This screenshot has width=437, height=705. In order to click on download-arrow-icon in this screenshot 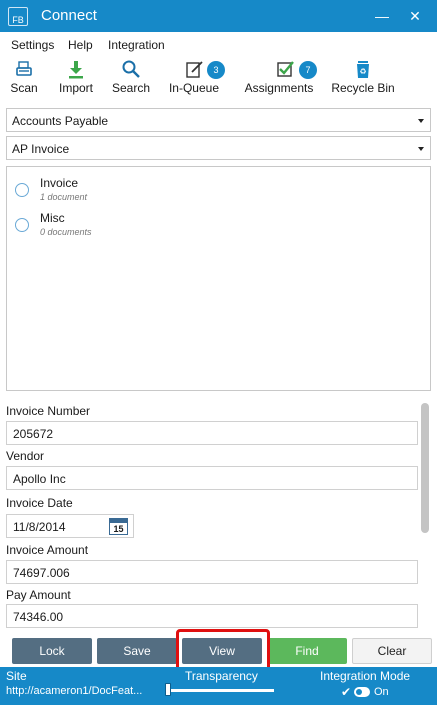, I will do `click(76, 69)`.